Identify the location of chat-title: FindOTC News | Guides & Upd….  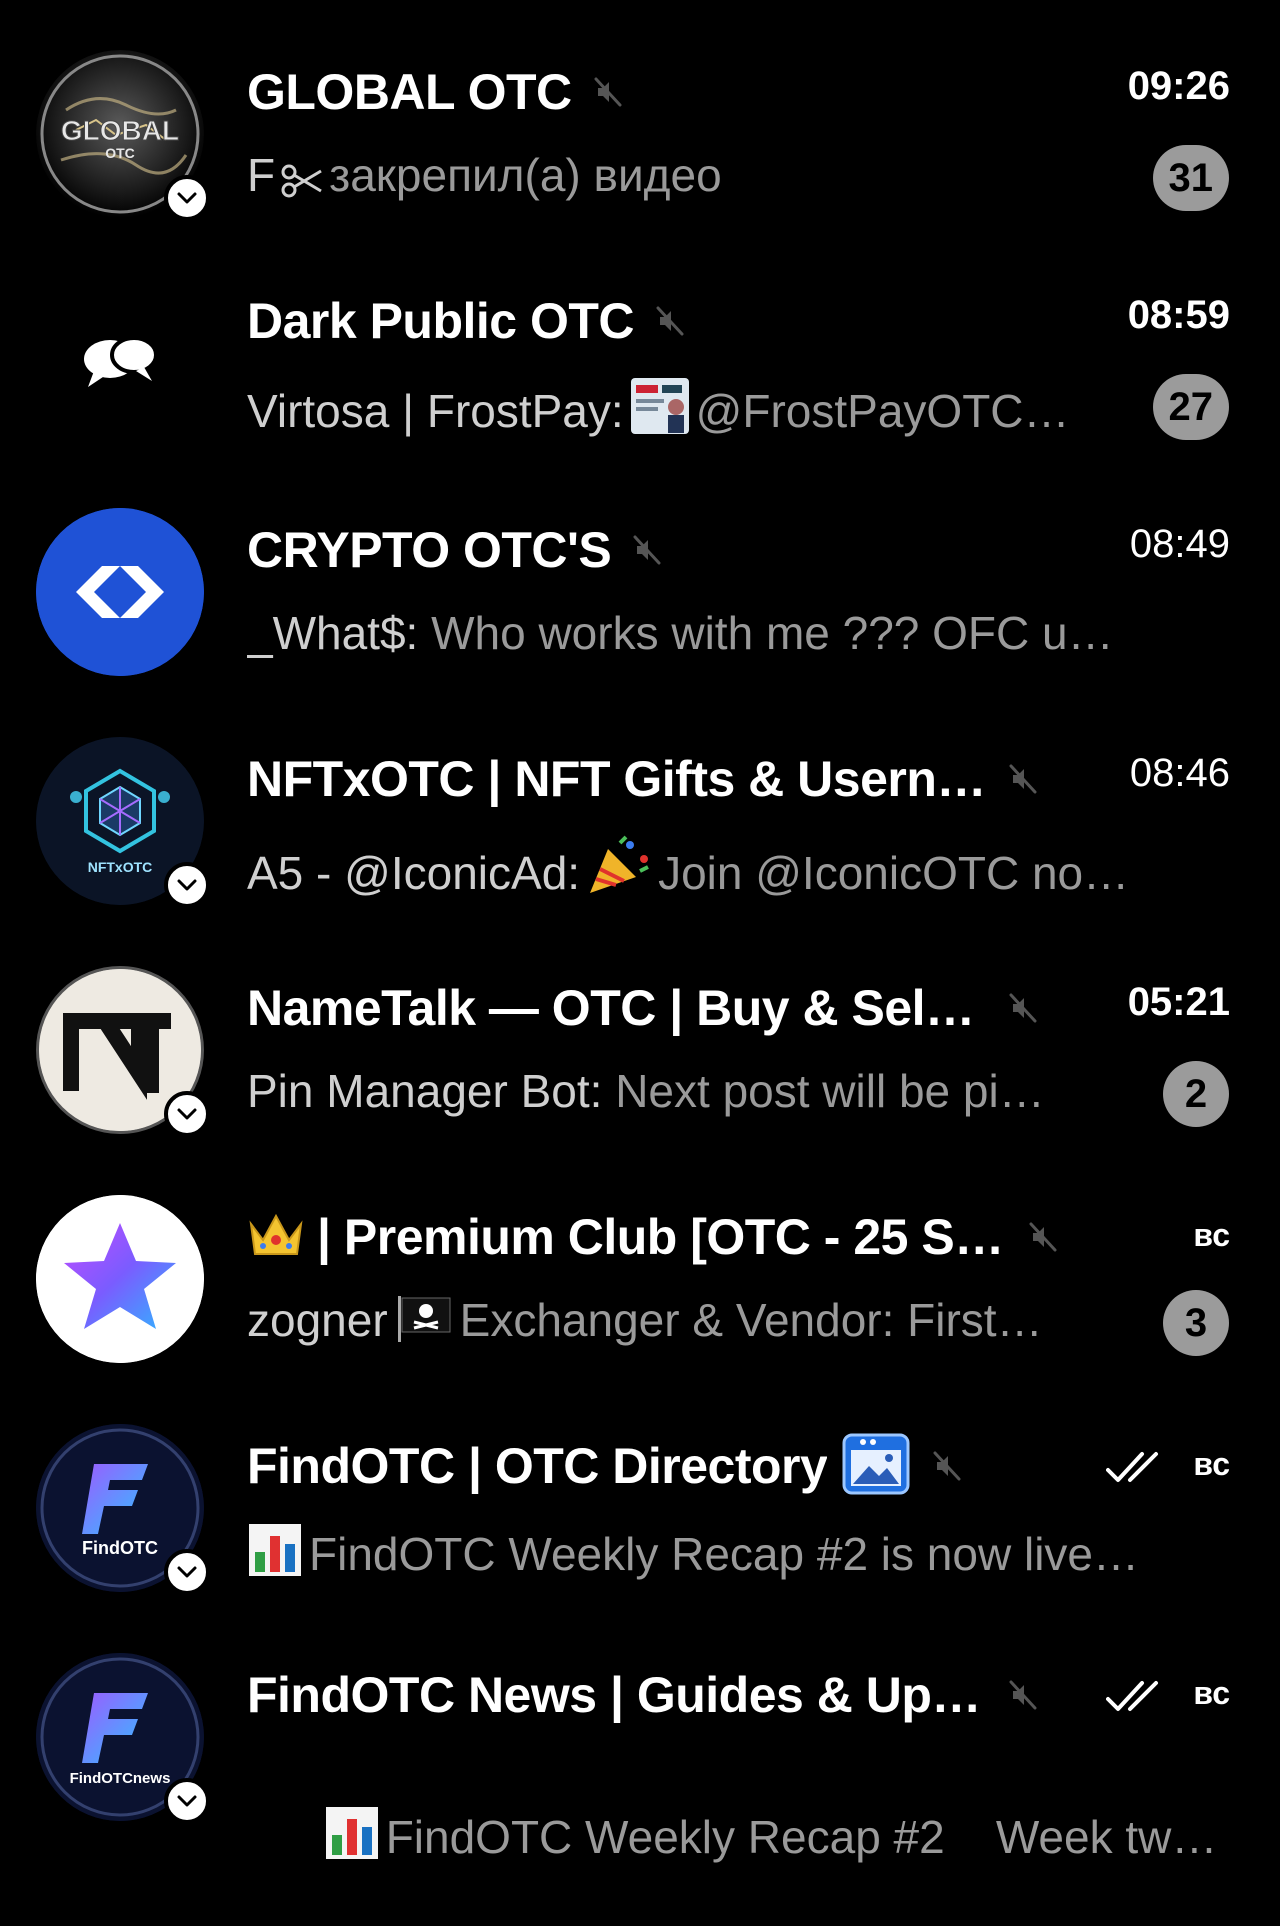
(617, 1695).